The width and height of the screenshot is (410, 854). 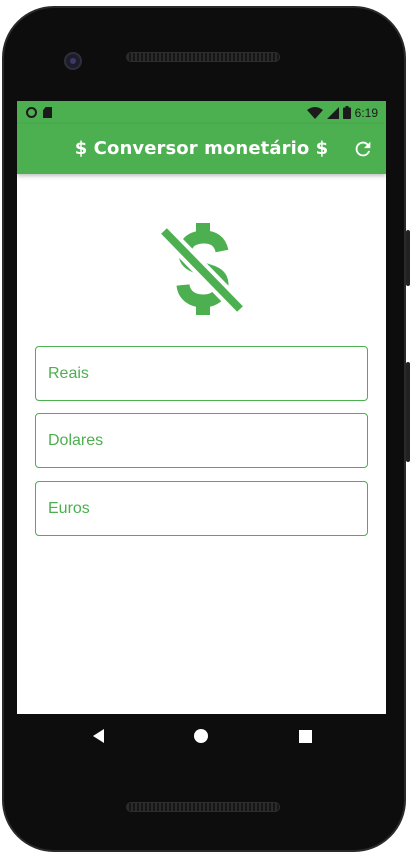 What do you see at coordinates (206, 440) in the screenshot?
I see `dolares-input` at bounding box center [206, 440].